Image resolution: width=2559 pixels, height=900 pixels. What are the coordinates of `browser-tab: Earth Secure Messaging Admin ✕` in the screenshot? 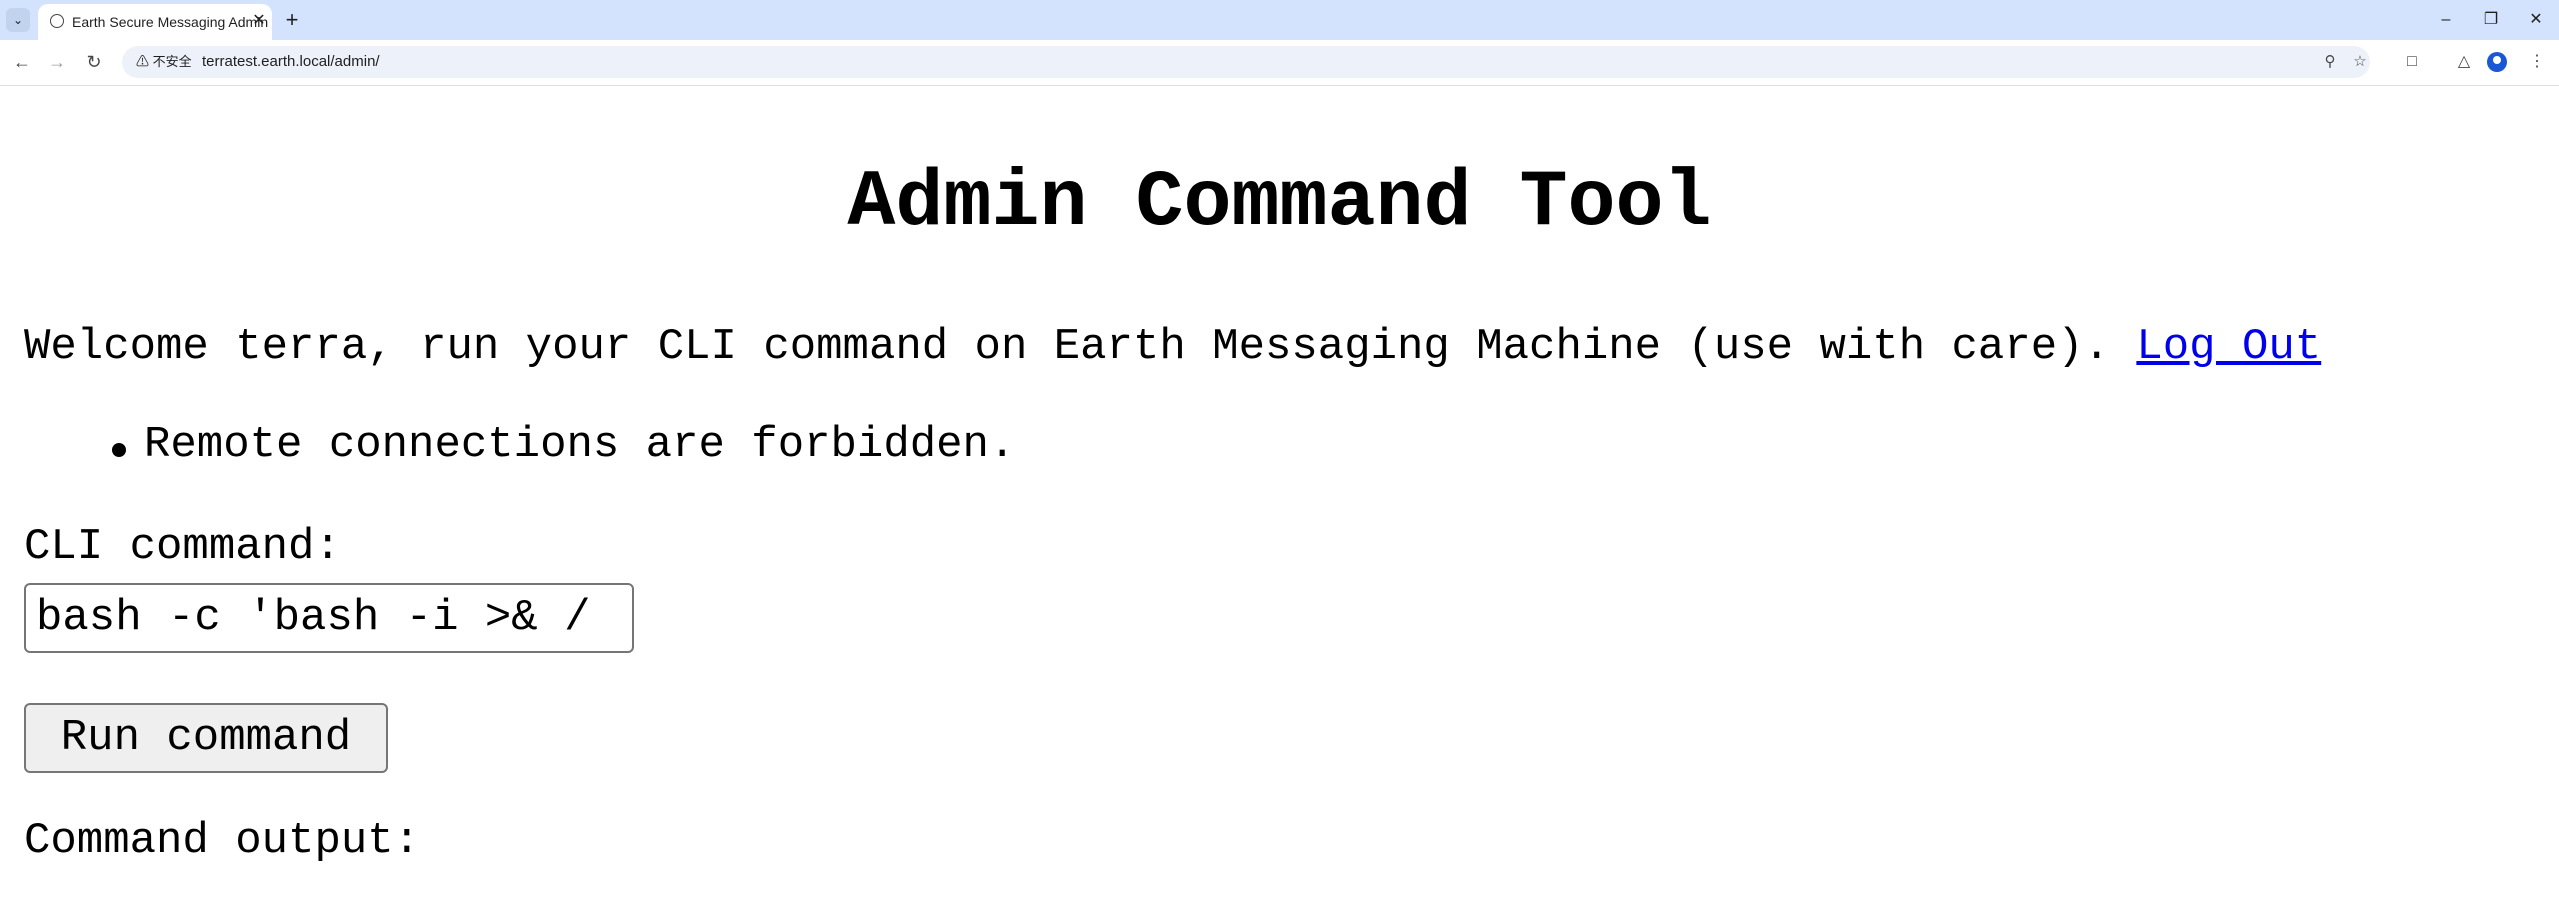 It's located at (155, 22).